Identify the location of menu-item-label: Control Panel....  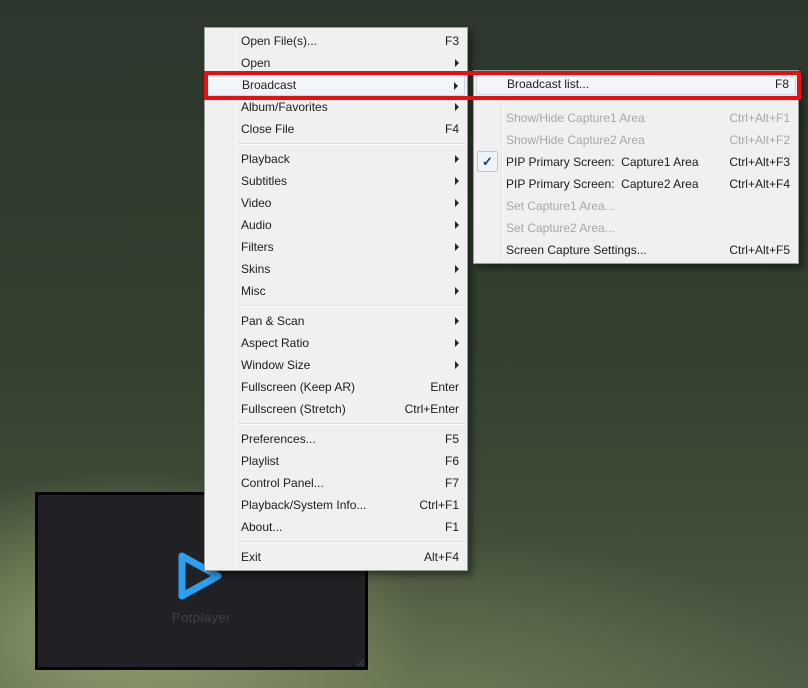
(282, 483).